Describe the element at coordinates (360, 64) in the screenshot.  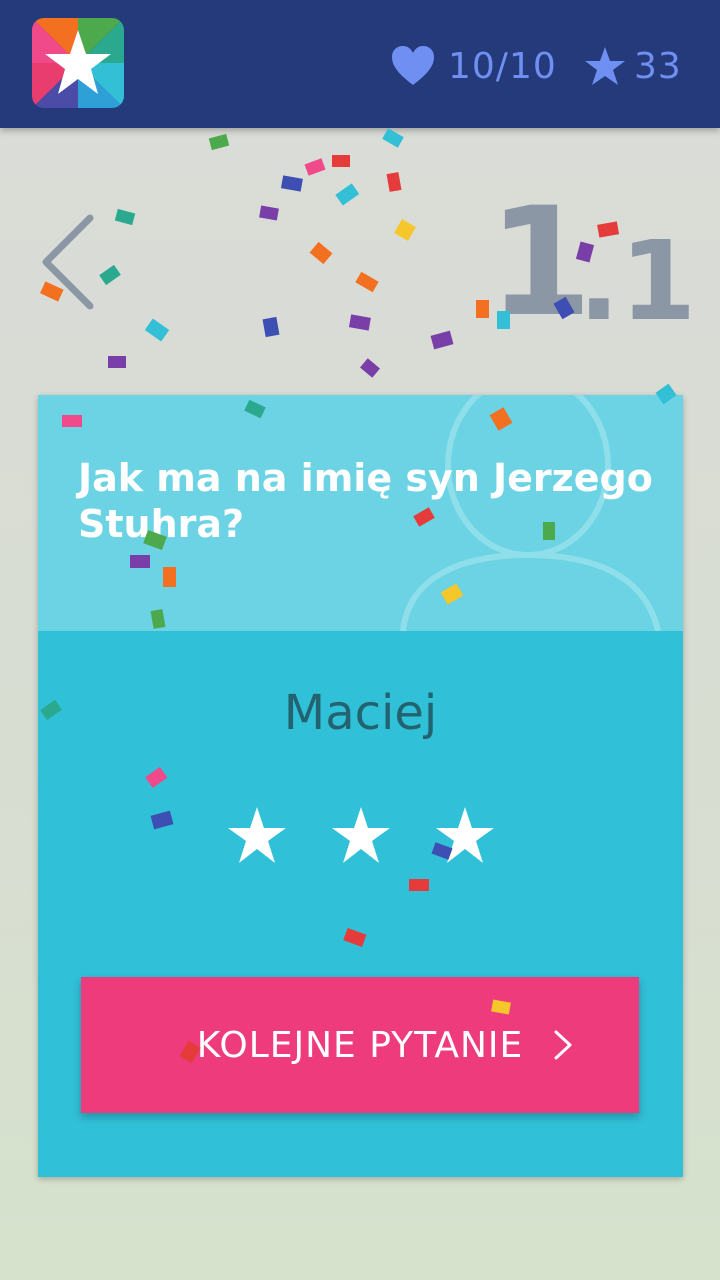
I see `top-bar: 10/10 33` at that location.